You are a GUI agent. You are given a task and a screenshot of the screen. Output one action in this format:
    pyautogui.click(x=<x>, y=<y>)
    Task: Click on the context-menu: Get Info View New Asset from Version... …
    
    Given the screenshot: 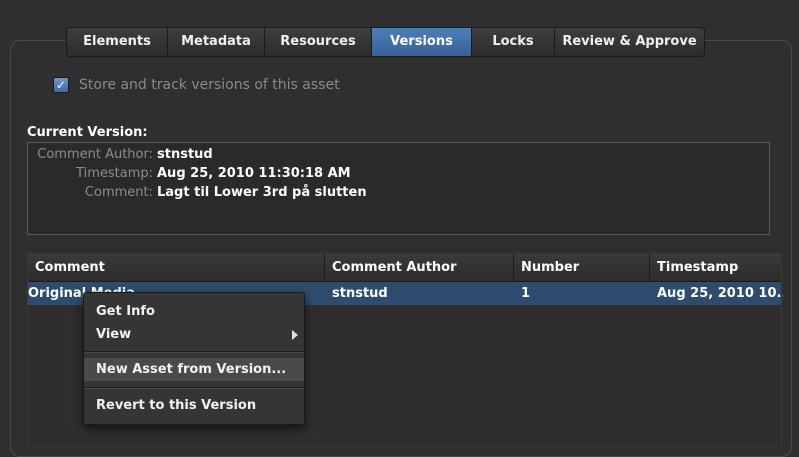 What is the action you would take?
    pyautogui.click(x=194, y=358)
    